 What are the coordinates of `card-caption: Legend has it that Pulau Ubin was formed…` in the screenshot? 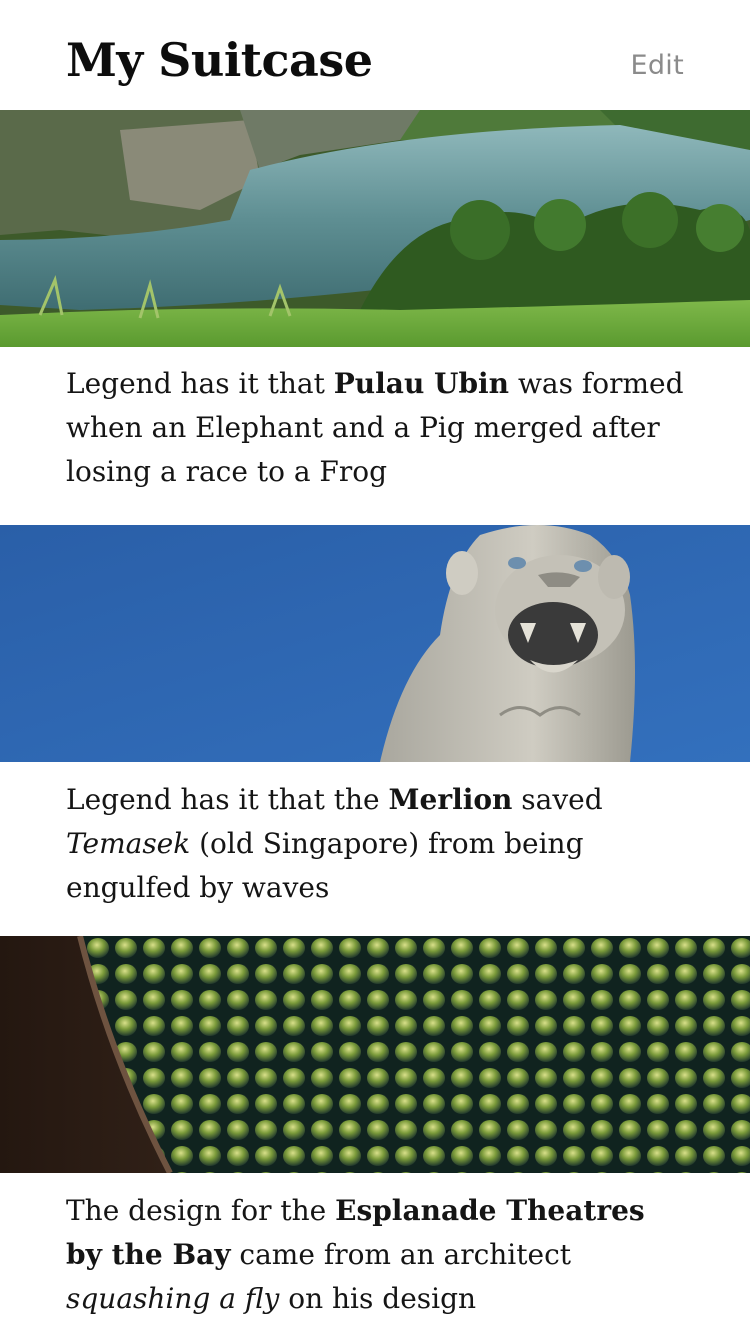 It's located at (376, 428).